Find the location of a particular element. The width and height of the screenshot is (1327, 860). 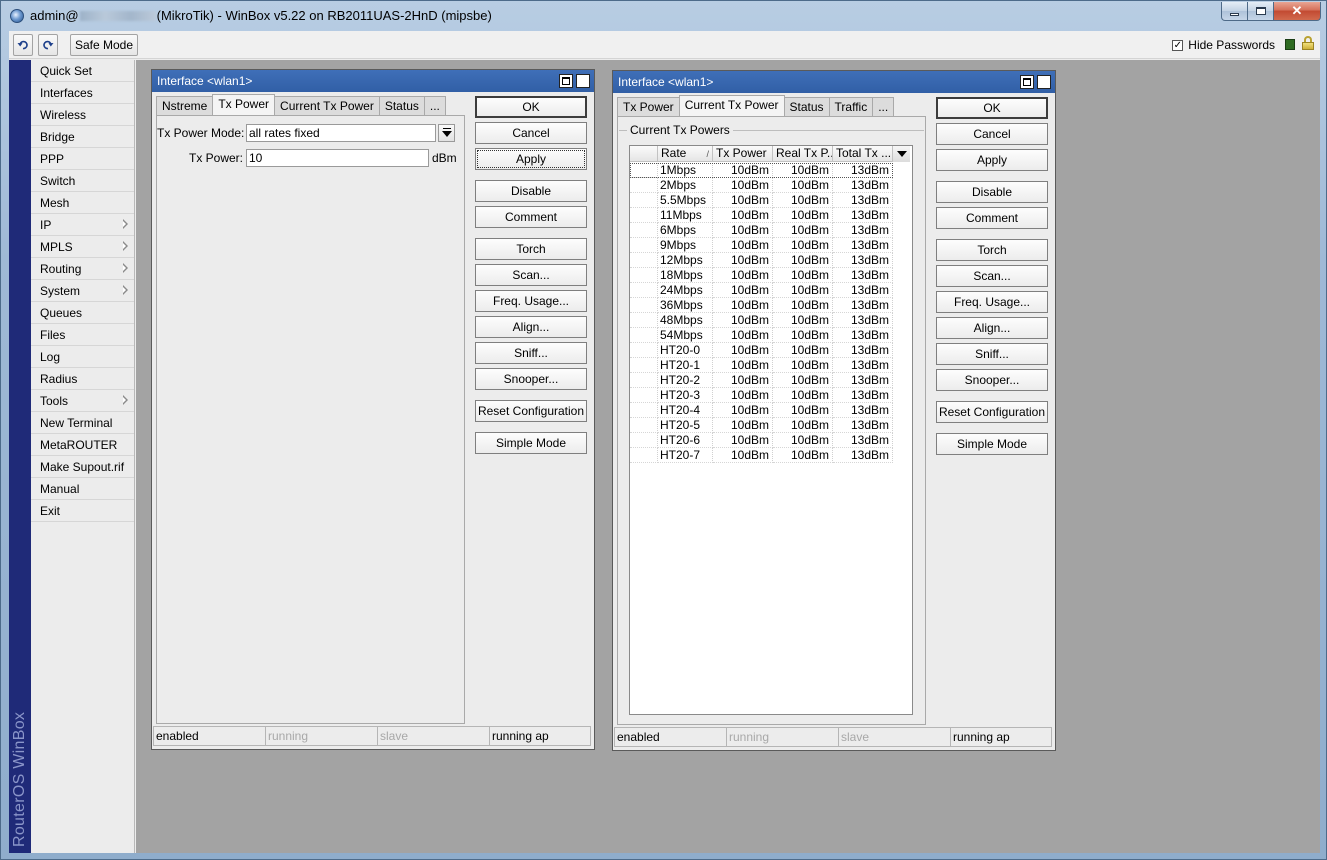

table-row: 18Mbps 10dBm 10dBm 13dBm is located at coordinates (761, 275).